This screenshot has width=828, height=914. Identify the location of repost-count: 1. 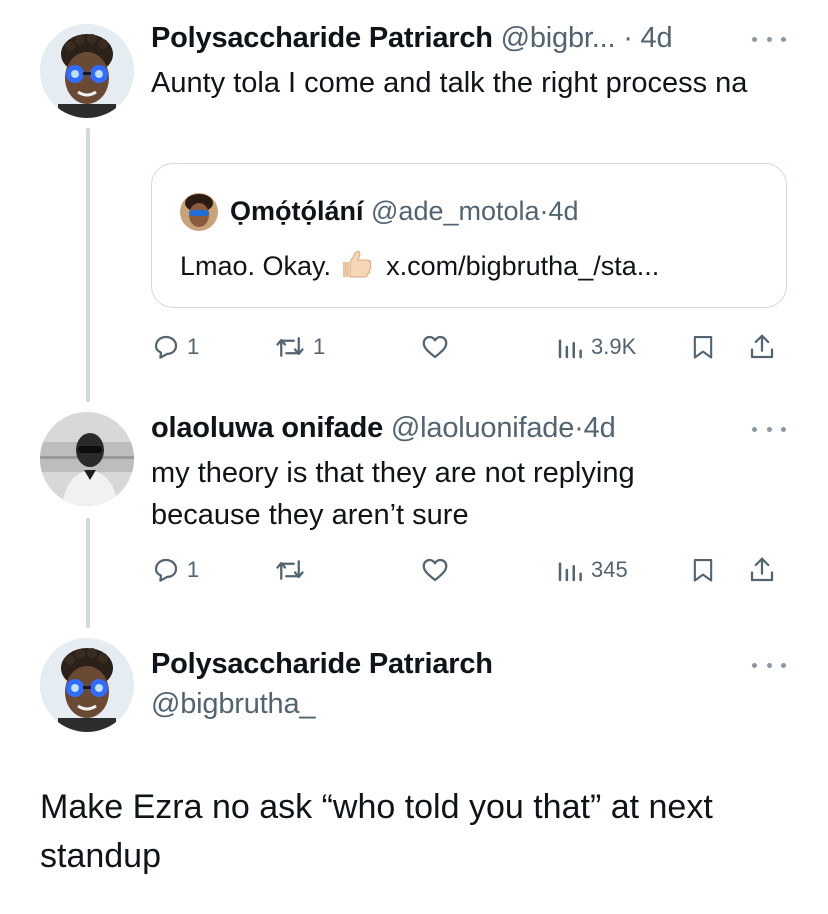
(319, 346).